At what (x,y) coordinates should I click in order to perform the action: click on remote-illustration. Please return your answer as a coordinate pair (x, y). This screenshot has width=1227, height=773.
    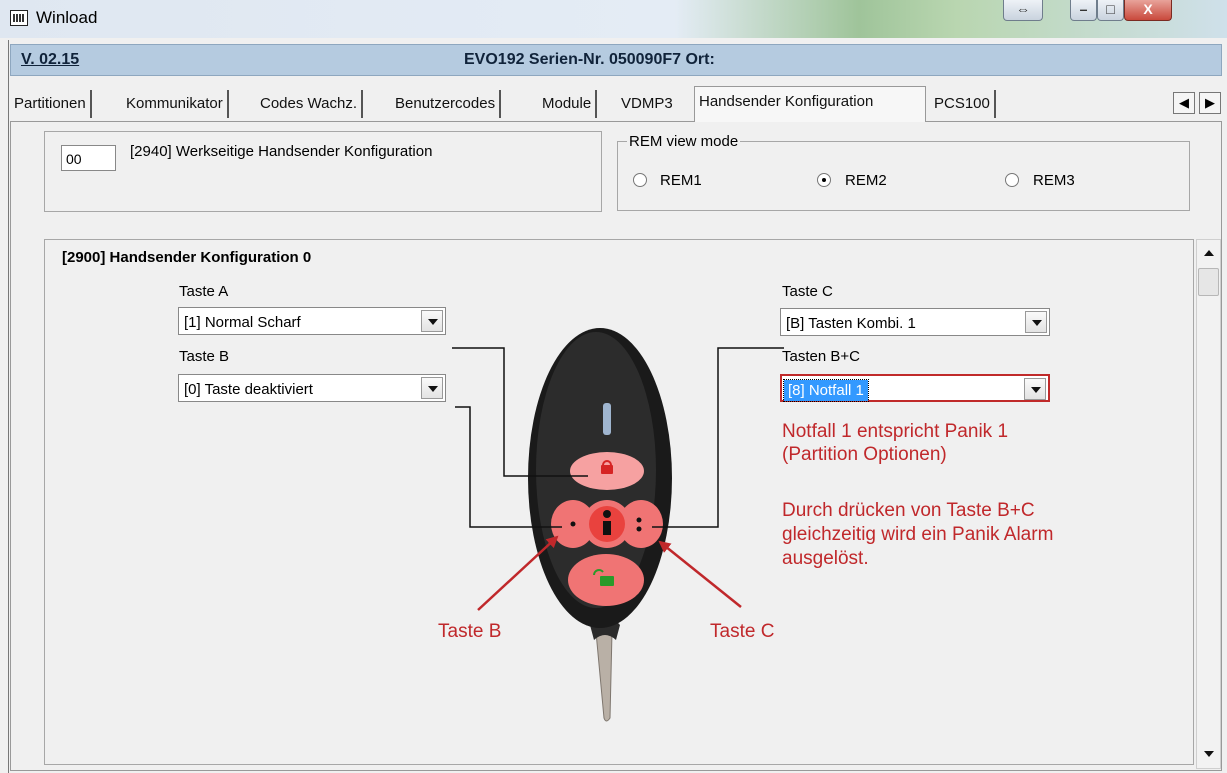
    Looking at the image, I should click on (618, 525).